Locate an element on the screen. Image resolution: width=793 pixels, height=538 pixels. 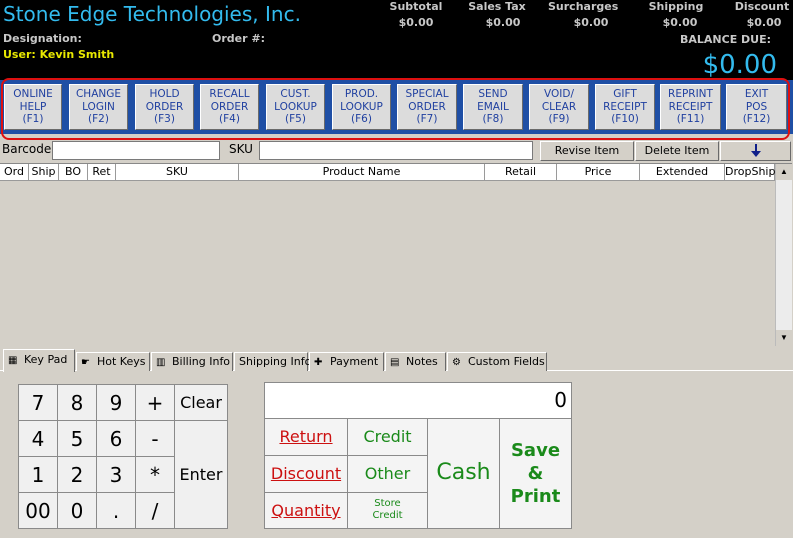
delete-item-button: Delete Item is located at coordinates (677, 151).